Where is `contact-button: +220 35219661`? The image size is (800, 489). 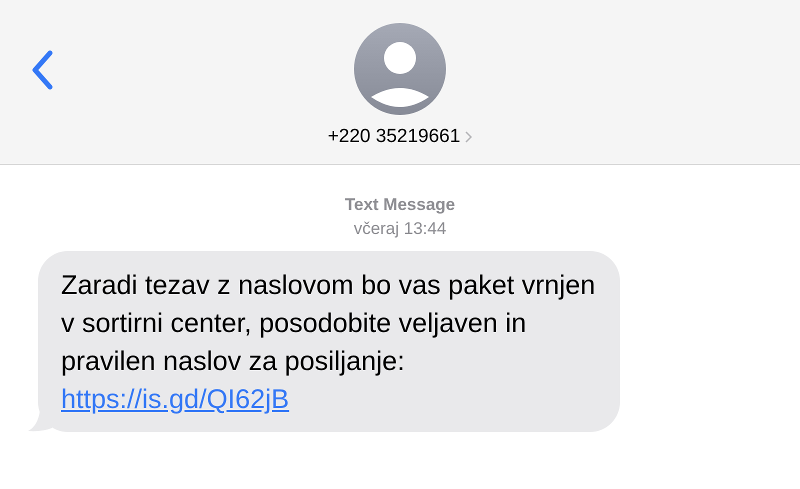 contact-button: +220 35219661 is located at coordinates (400, 137).